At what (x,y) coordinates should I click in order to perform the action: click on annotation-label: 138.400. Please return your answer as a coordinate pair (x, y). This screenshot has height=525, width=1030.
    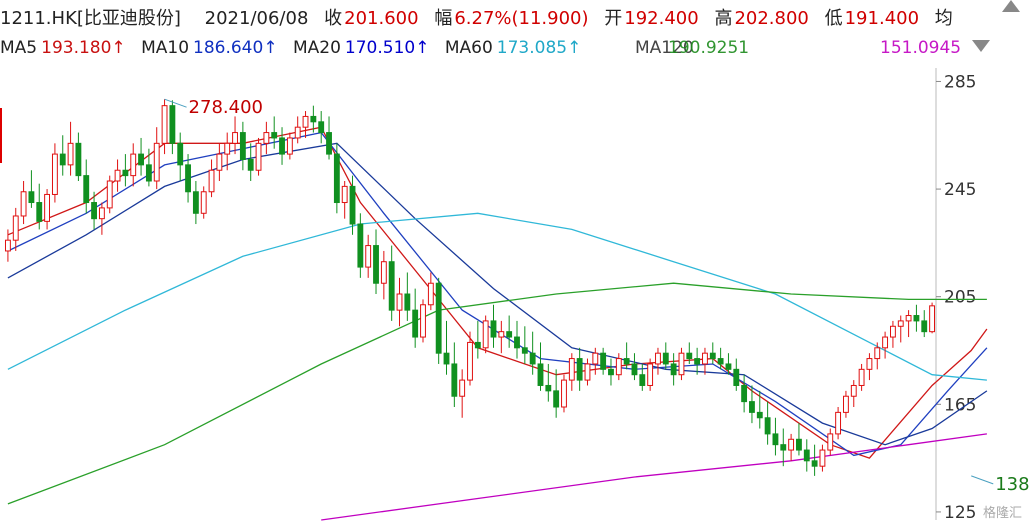
    Looking at the image, I should click on (1012, 484).